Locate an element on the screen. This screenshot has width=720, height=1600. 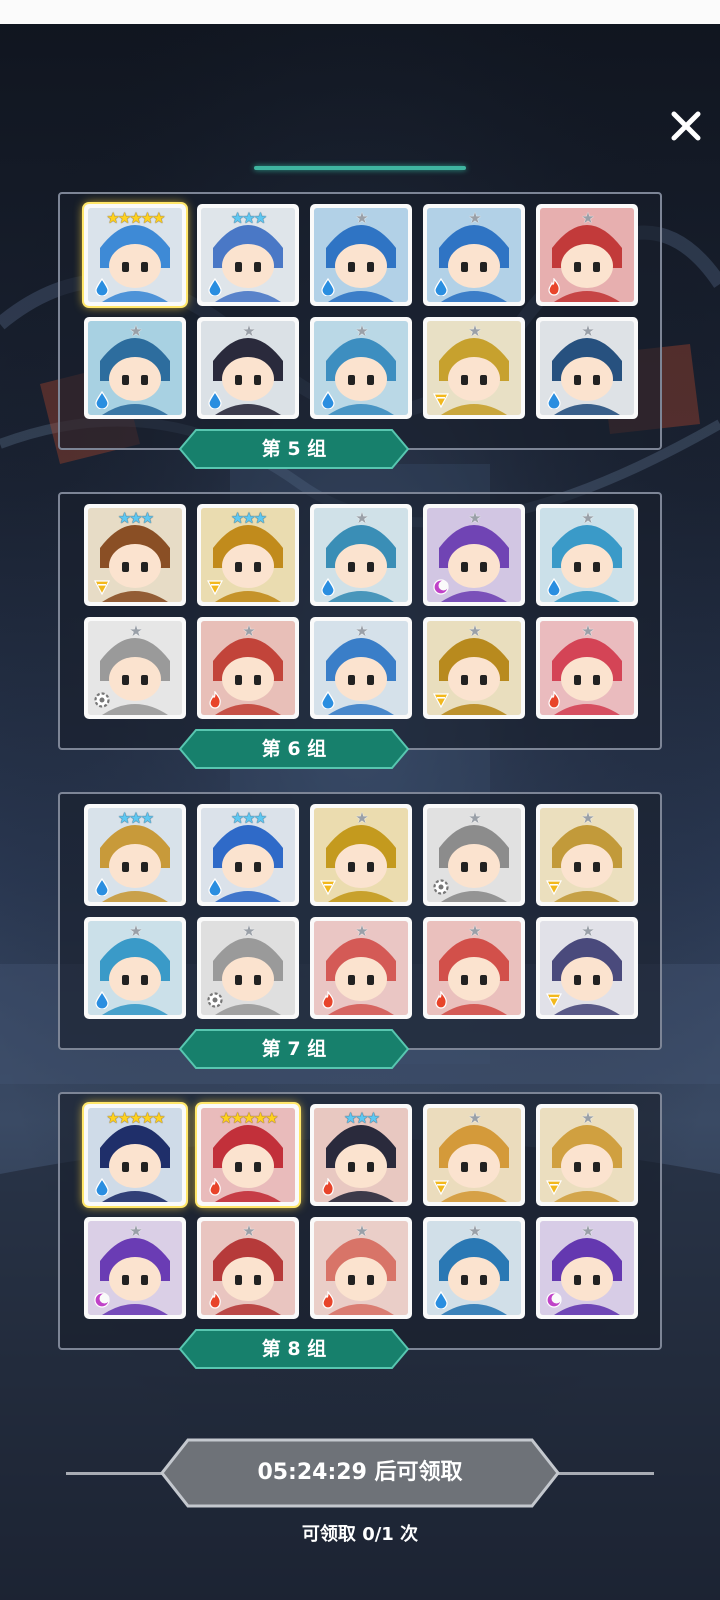
hero-group-panel: ★★★ ★★★ ★ ★ ★ ★ ★ ★ ★ ★ is located at coordinates (360, 621).